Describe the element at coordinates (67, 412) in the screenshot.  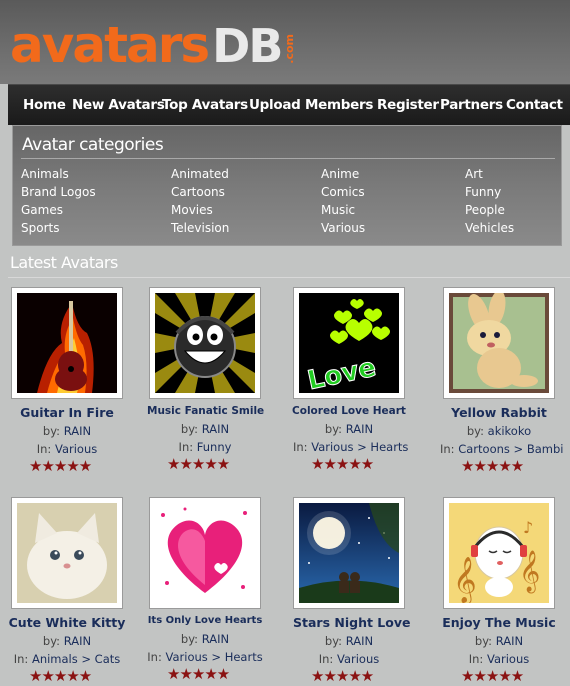
I see `avatar-name: Guitar In Fire` at that location.